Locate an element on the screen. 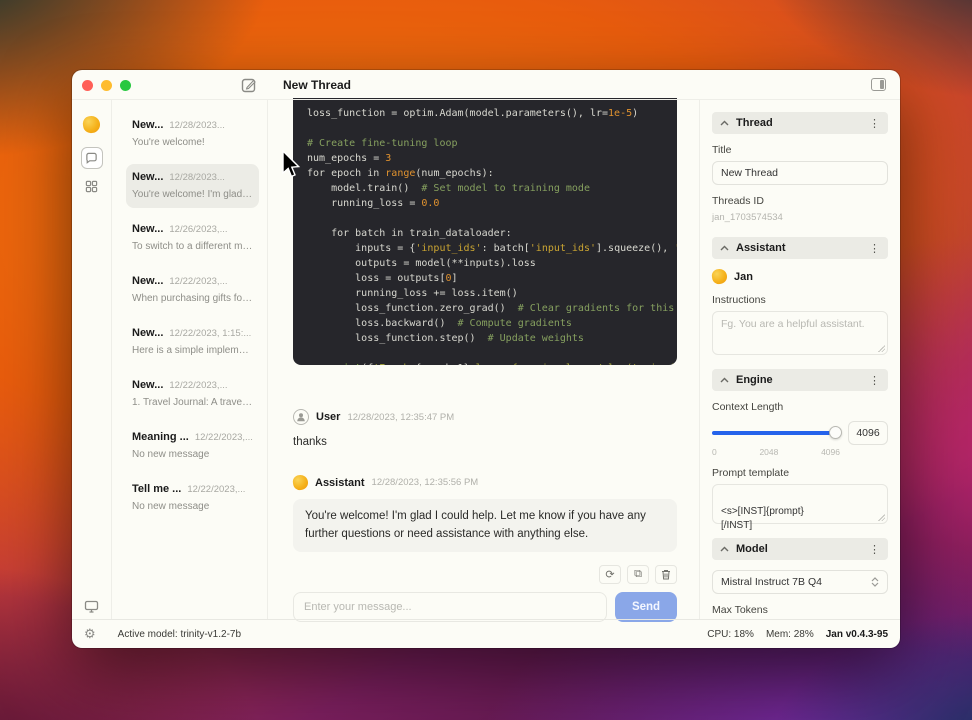 Image resolution: width=972 pixels, height=720 pixels. assistant-section-header: Assistant ⋮ is located at coordinates (800, 248).